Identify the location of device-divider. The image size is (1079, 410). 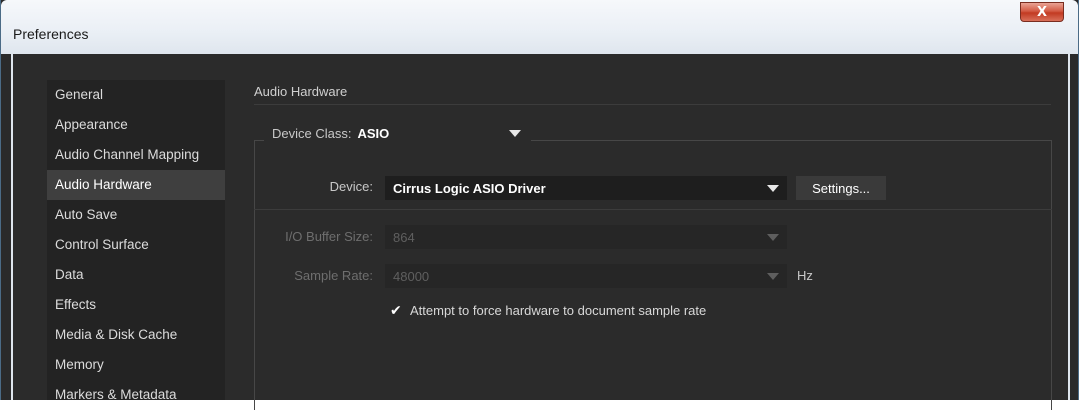
(653, 209).